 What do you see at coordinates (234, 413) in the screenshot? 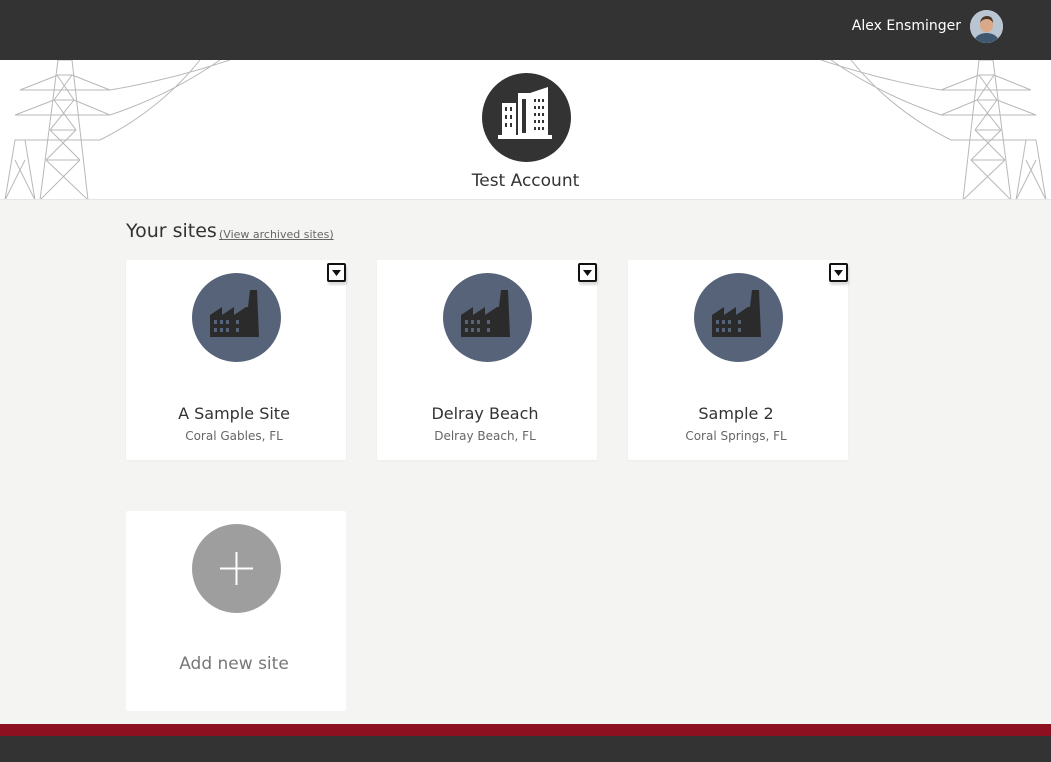
I see `site-name: A Sample Site` at bounding box center [234, 413].